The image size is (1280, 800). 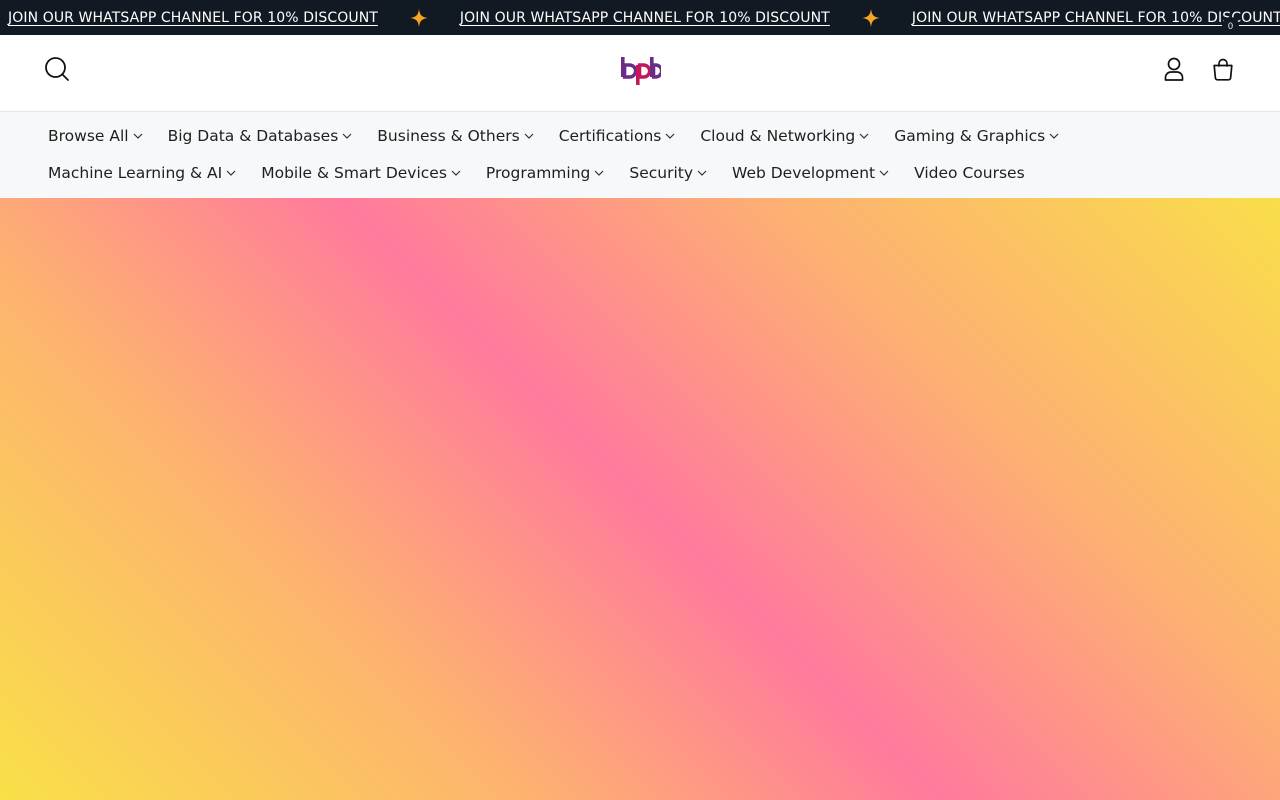 I want to click on nav-item-gaming-graphics: Gaming & Graphics, so click(x=977, y=136).